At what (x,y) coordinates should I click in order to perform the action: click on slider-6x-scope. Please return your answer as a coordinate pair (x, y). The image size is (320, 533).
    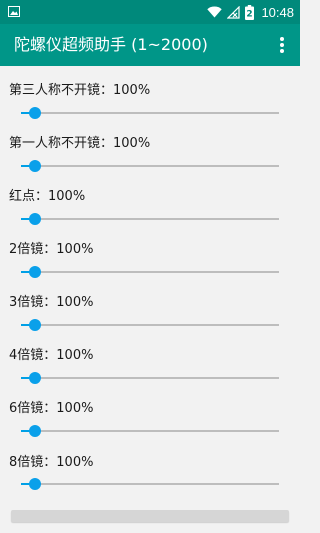
    Looking at the image, I should click on (150, 431).